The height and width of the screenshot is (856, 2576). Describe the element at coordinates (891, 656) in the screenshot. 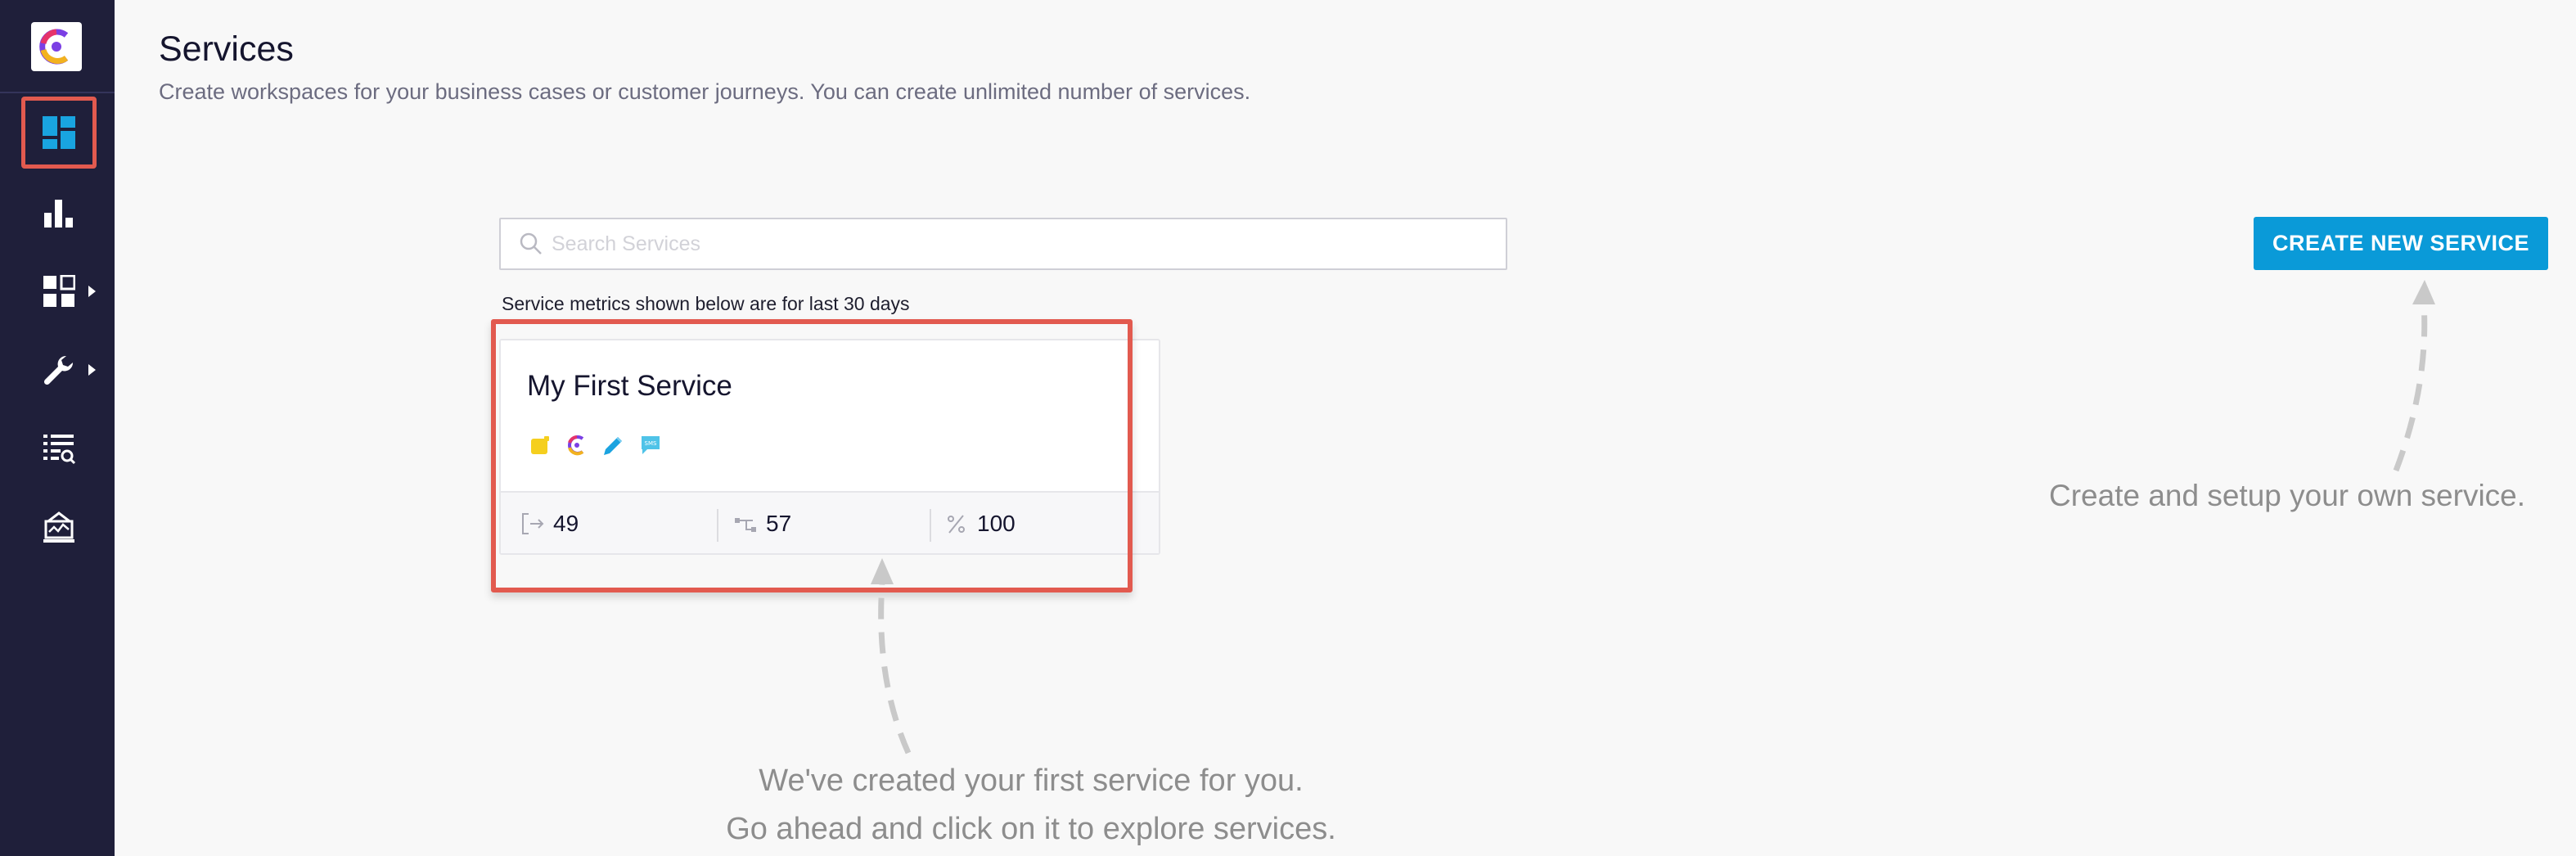

I see `arrow-to-service-card` at that location.